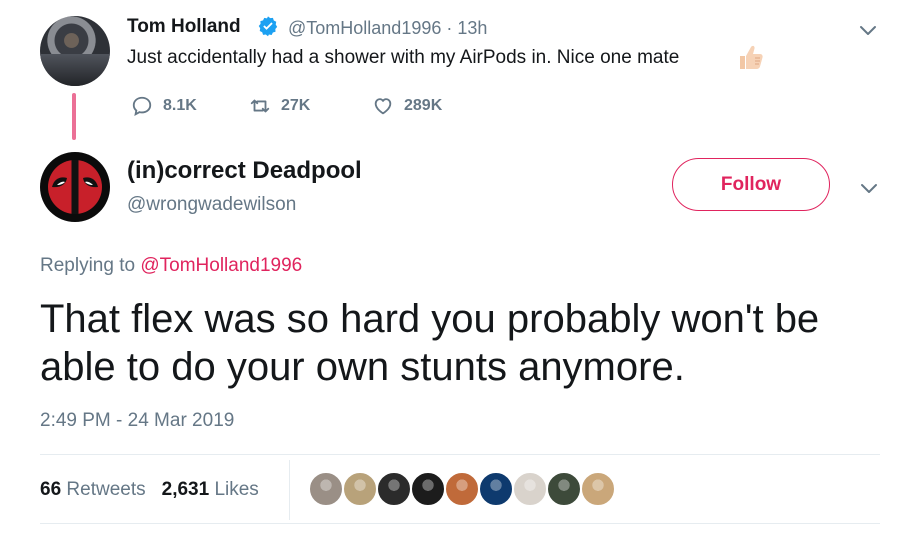 The image size is (914, 539). What do you see at coordinates (106, 489) in the screenshot?
I see `retweets-label: Retweets` at bounding box center [106, 489].